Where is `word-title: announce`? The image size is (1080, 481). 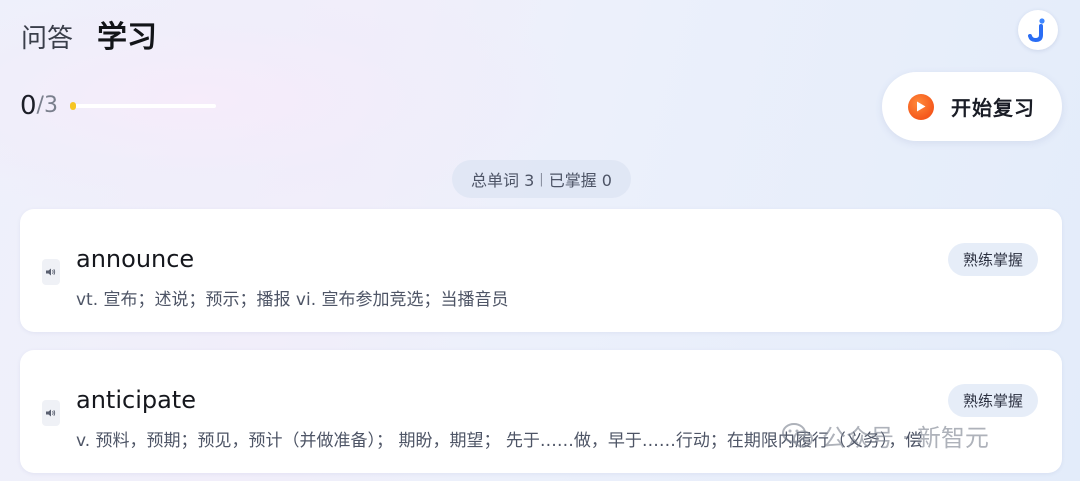 word-title: announce is located at coordinates (135, 259).